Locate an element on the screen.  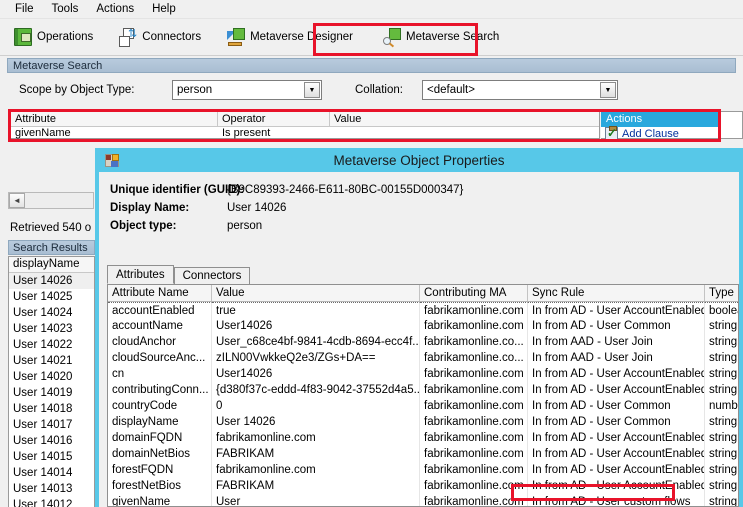
list-item: User 14017 is located at coordinates (51, 425).